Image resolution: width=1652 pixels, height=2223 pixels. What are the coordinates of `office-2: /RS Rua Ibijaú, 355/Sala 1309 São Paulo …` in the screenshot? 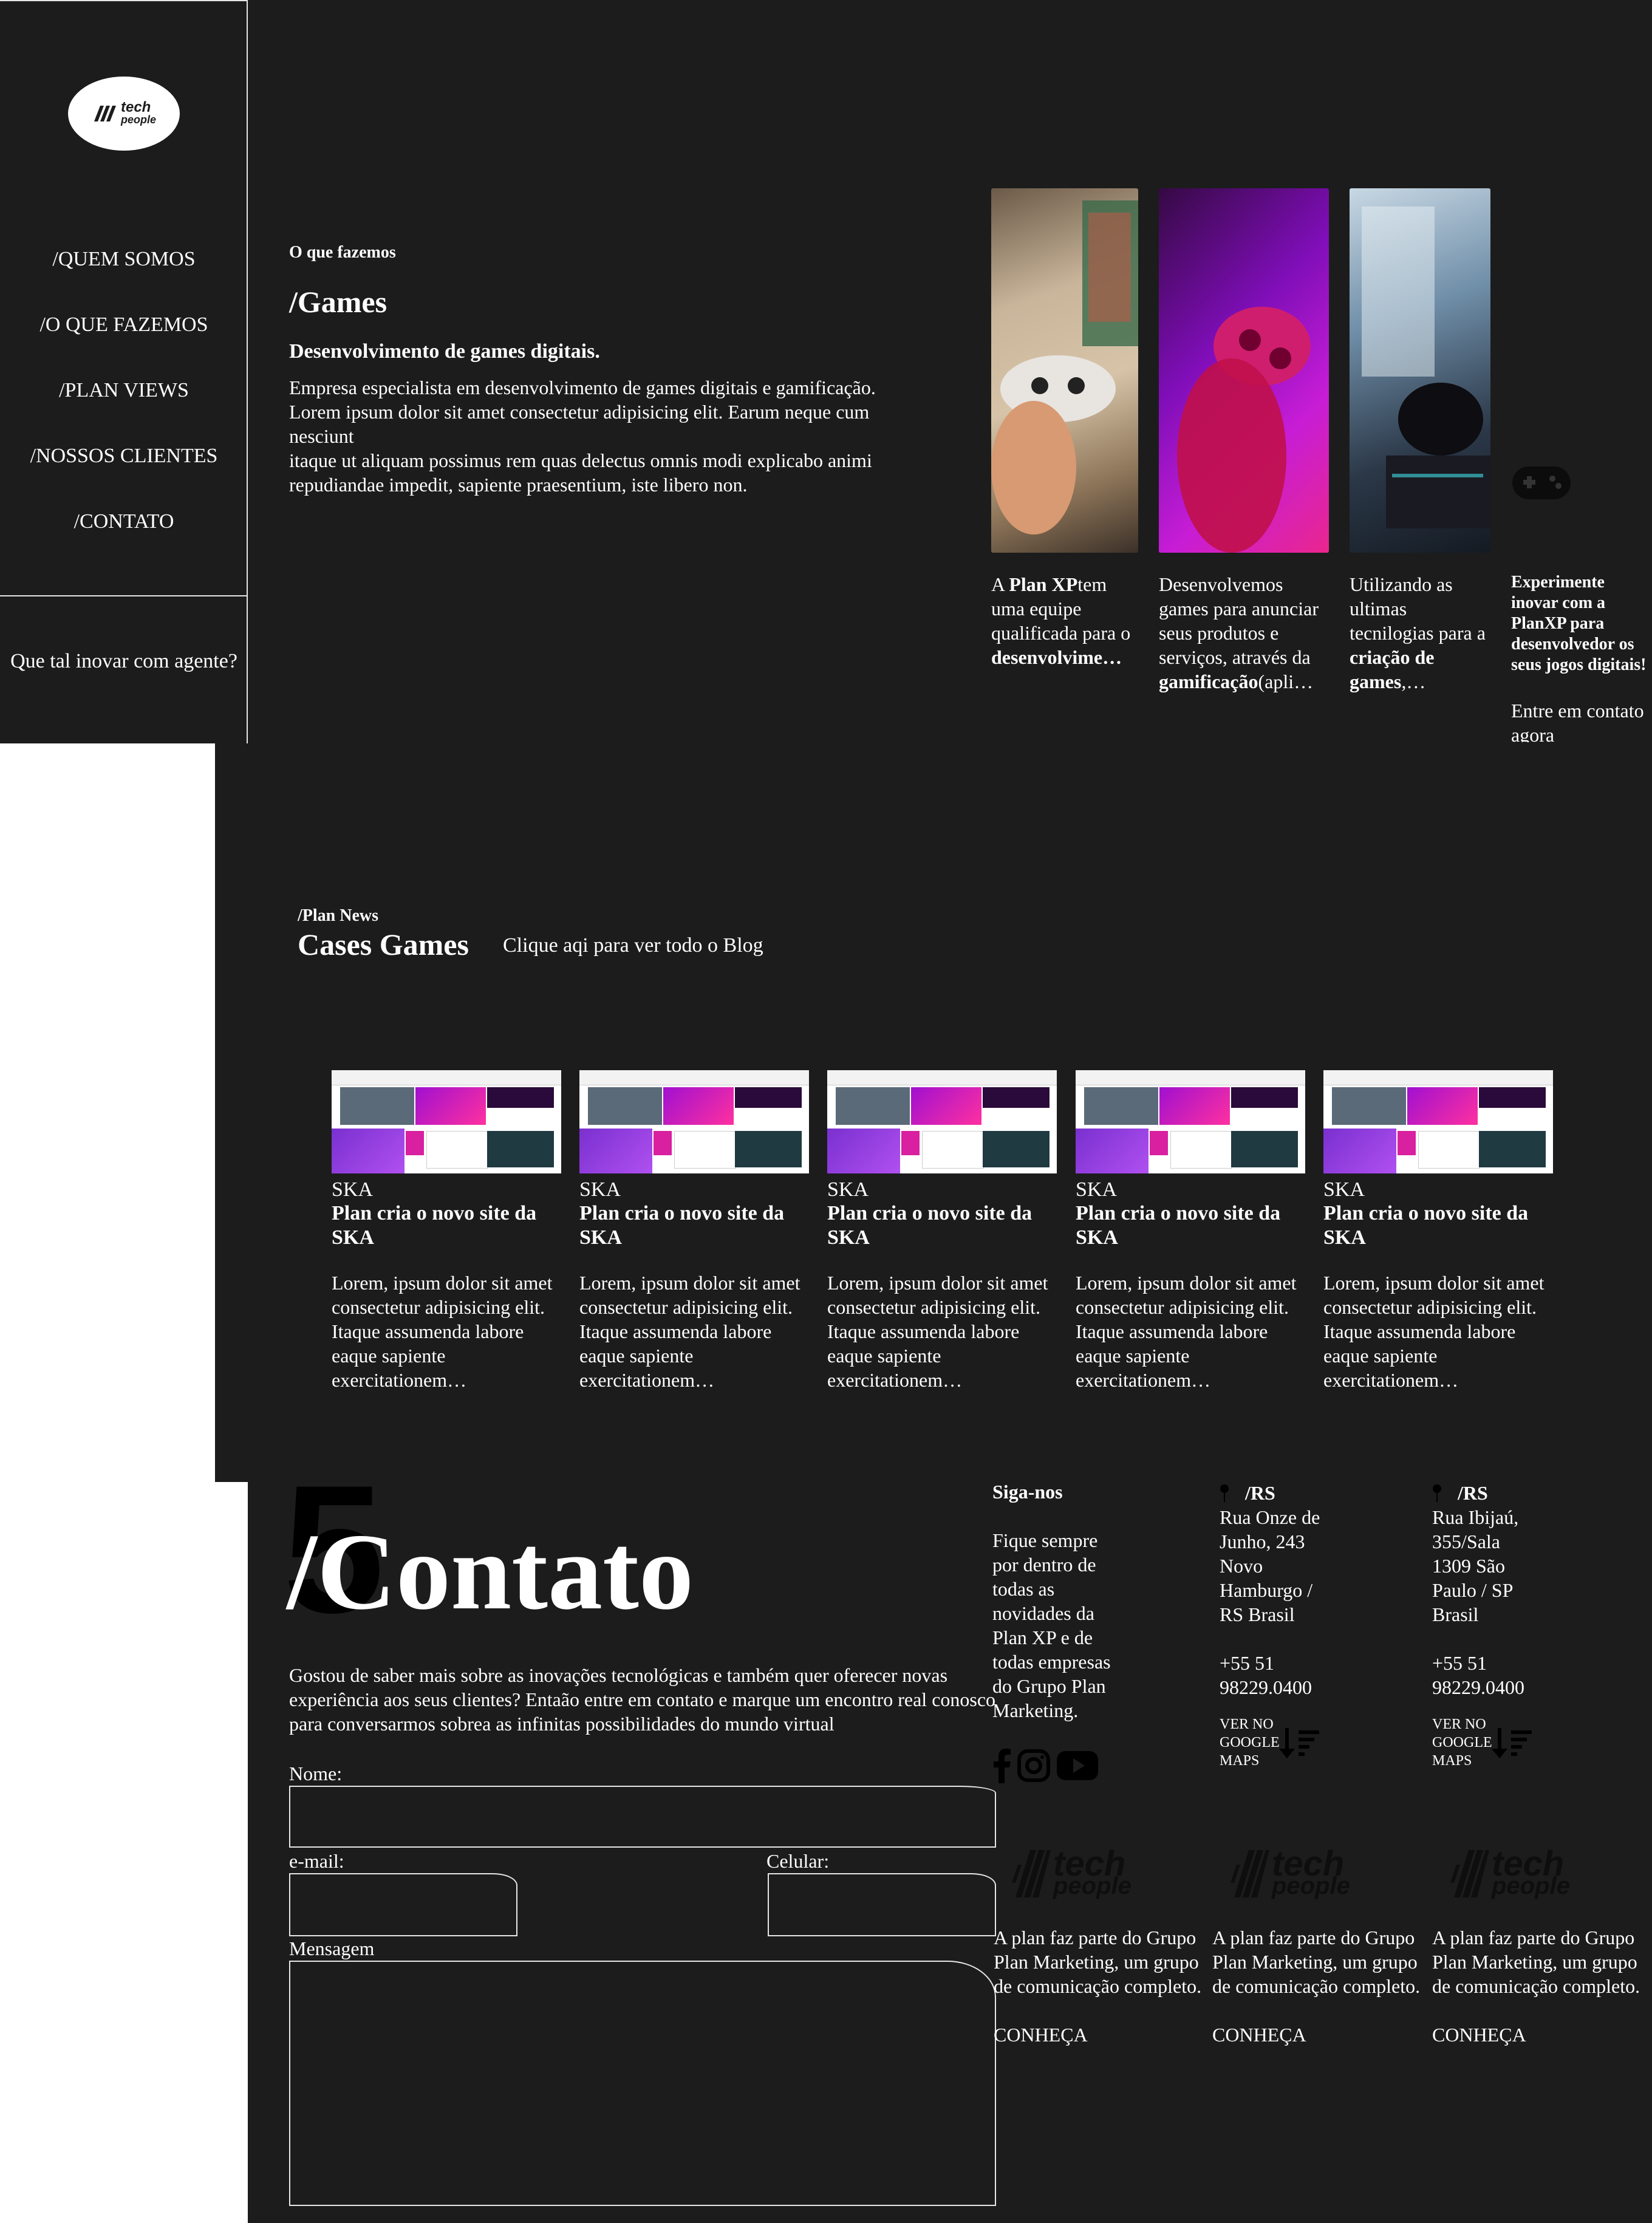 It's located at (1486, 1625).